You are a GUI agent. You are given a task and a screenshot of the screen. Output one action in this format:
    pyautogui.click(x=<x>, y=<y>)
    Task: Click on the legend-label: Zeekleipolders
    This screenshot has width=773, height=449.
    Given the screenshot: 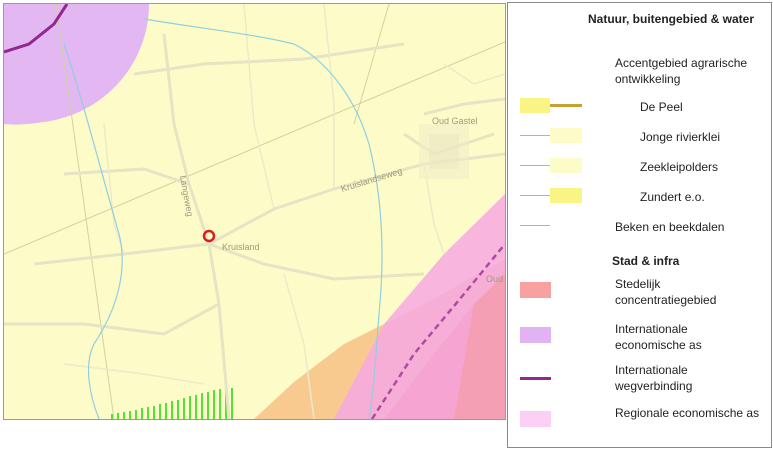 What is the action you would take?
    pyautogui.click(x=679, y=167)
    